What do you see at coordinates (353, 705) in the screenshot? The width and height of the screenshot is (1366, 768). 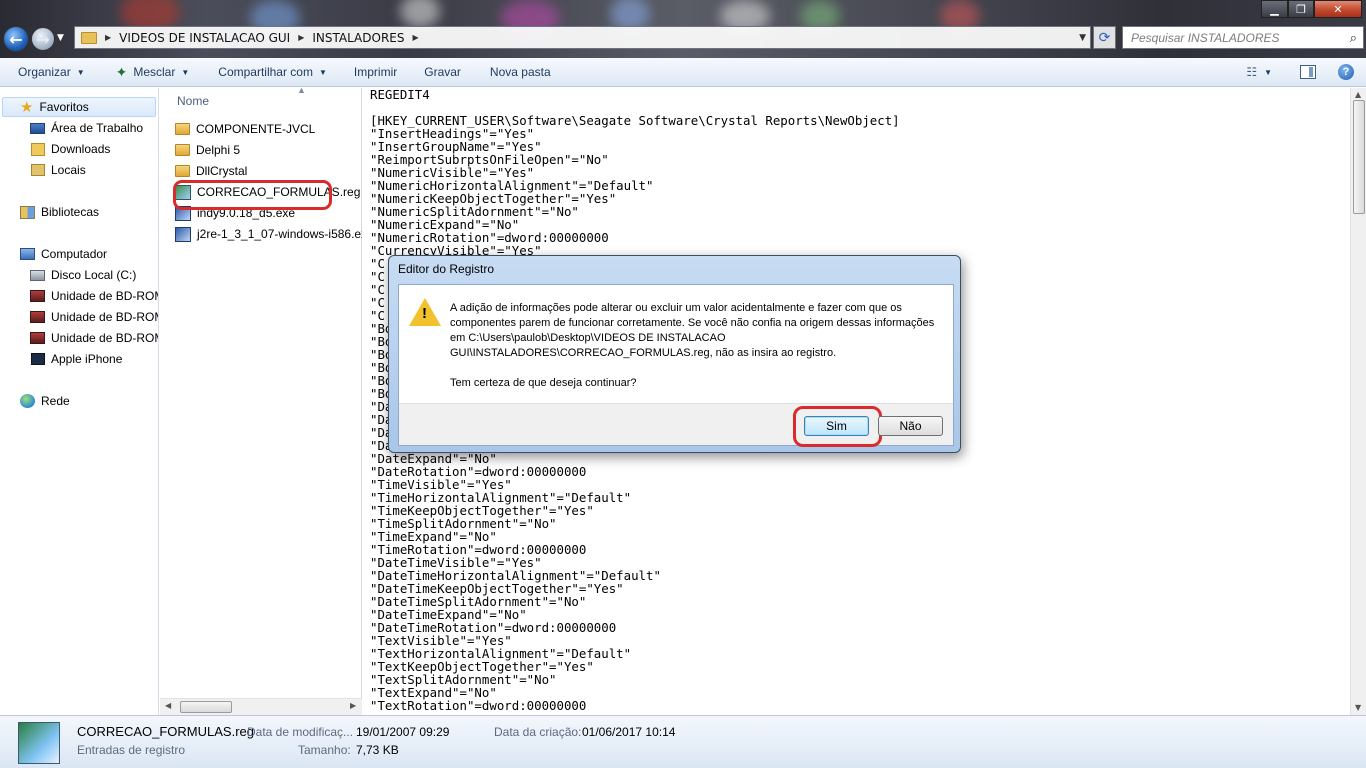 I see `scroll-right-icon: ▶` at bounding box center [353, 705].